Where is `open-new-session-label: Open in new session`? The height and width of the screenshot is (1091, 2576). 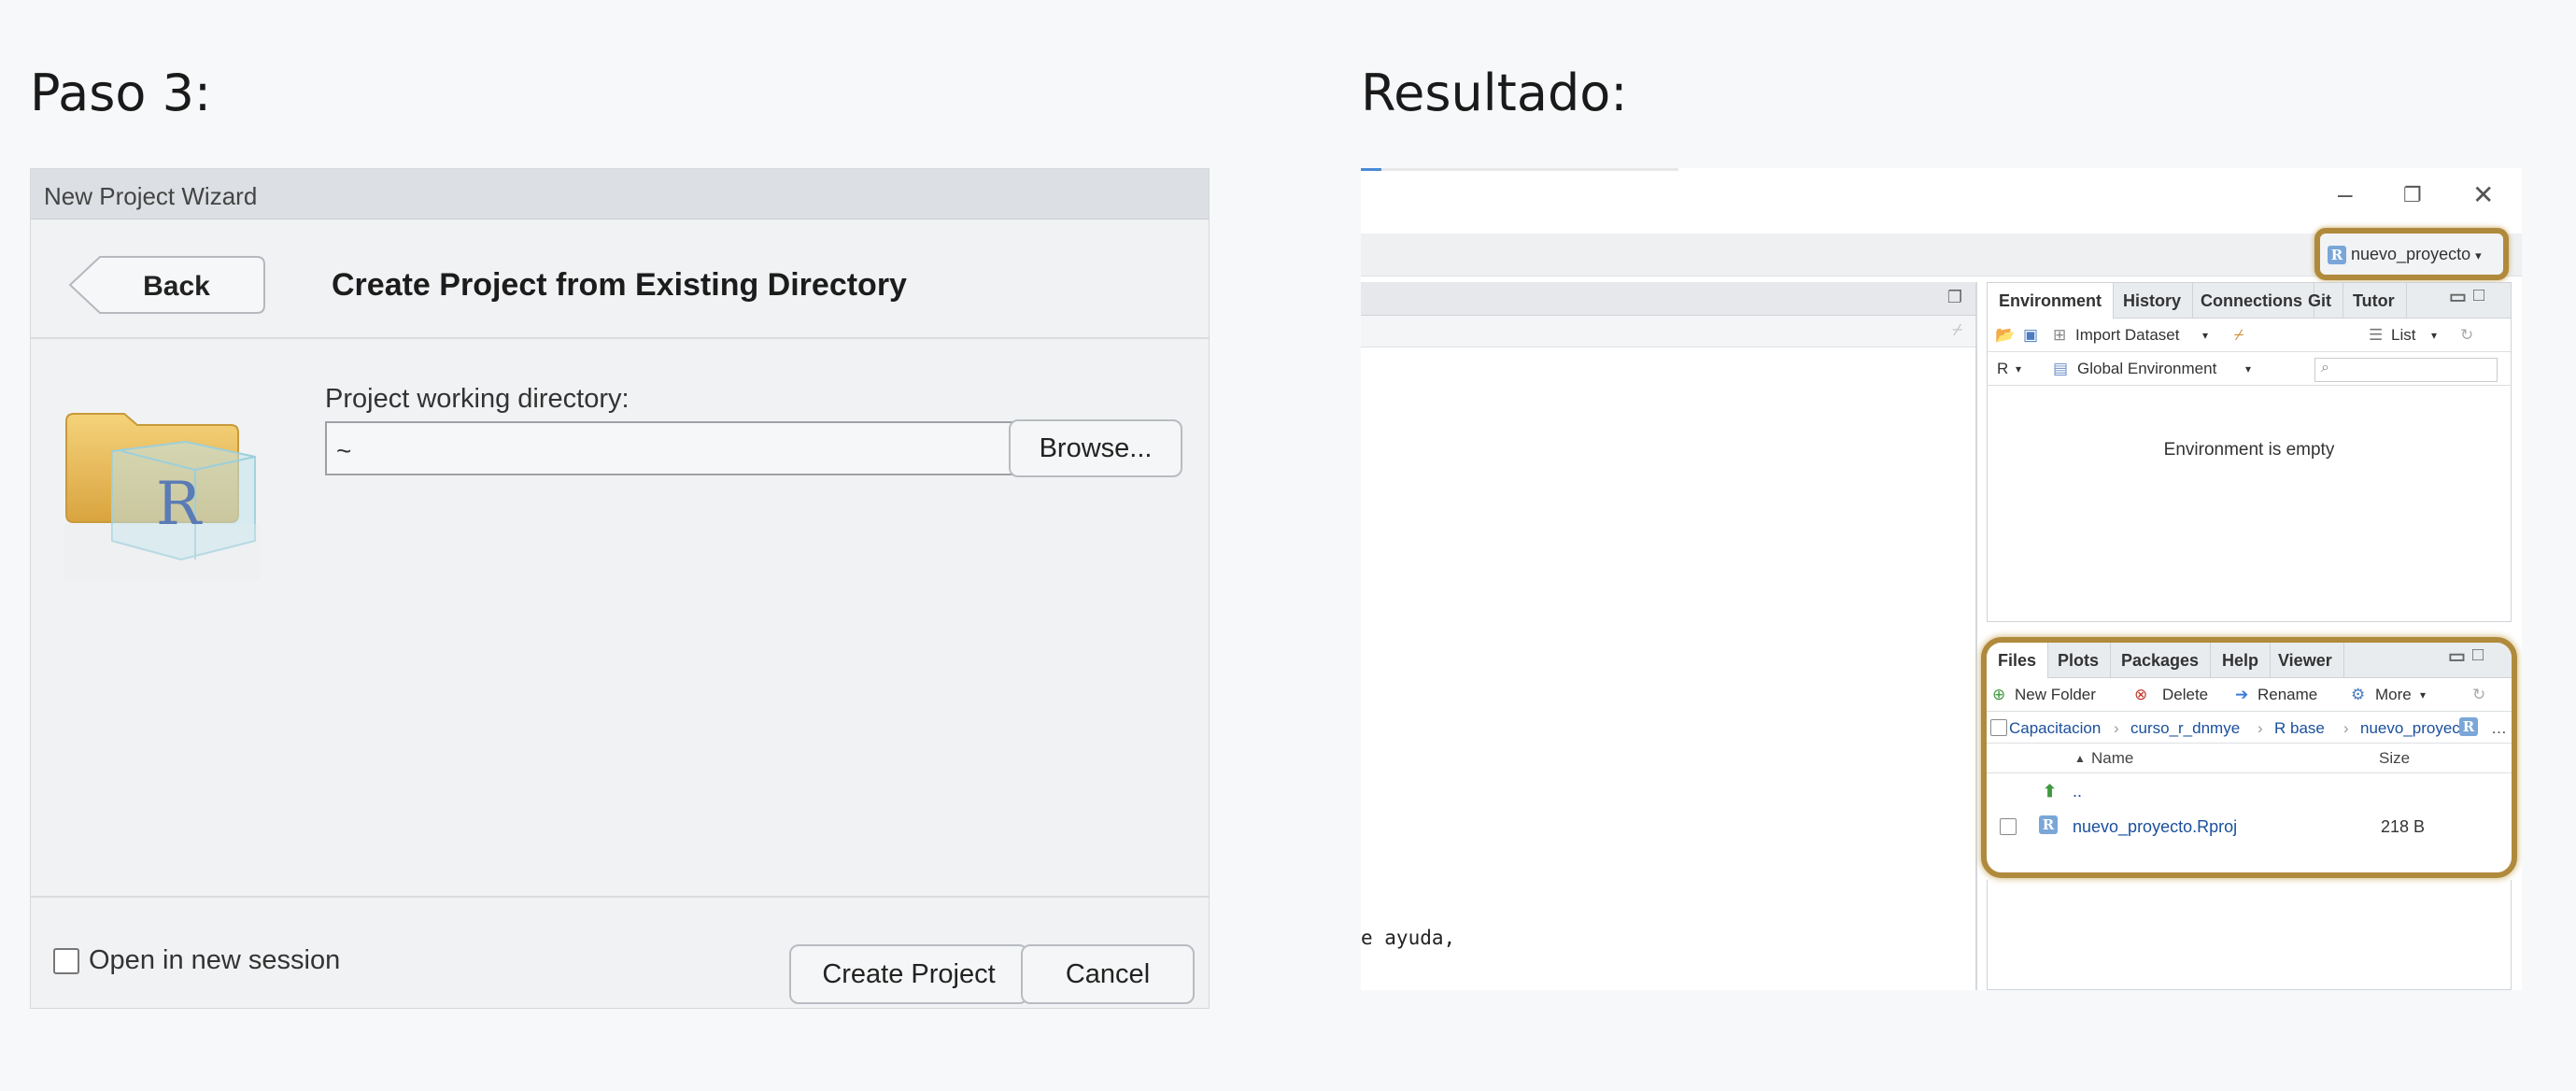 open-new-session-label: Open in new session is located at coordinates (215, 960).